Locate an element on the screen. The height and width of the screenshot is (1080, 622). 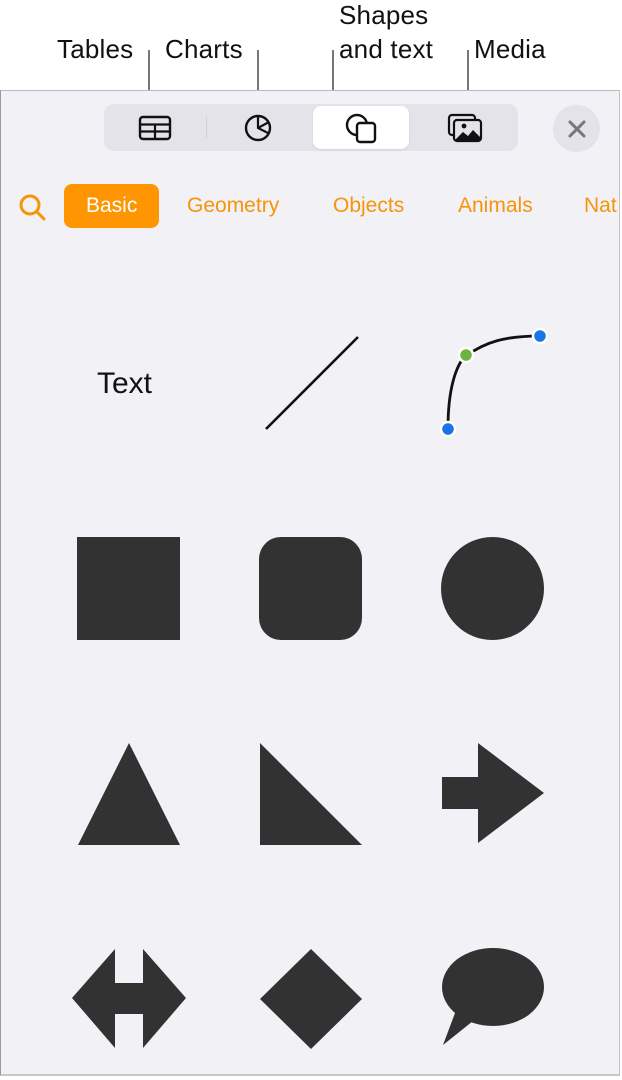
callout-media: Media is located at coordinates (510, 49).